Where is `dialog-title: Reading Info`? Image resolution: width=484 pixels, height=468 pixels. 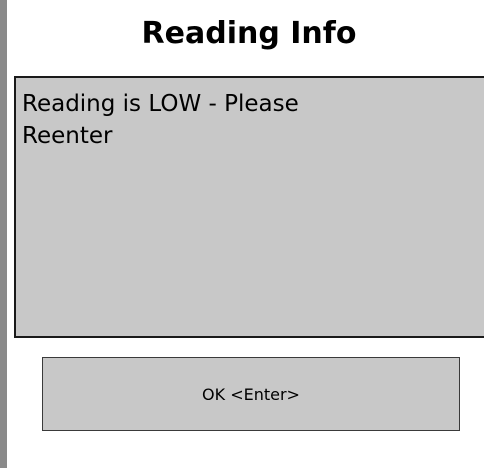
dialog-title: Reading Info is located at coordinates (249, 33).